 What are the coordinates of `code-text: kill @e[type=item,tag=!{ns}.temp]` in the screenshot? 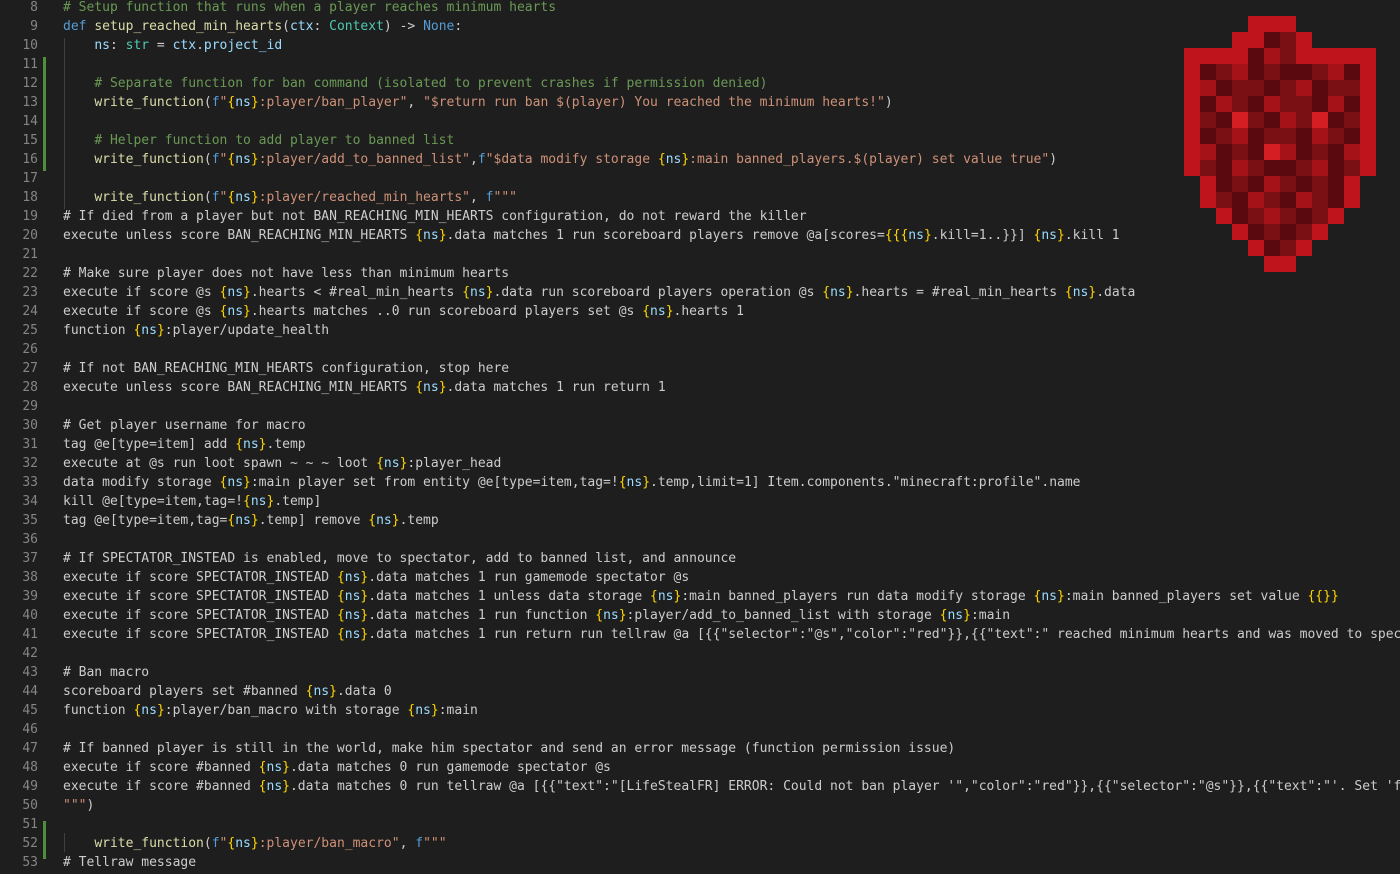 It's located at (192, 501).